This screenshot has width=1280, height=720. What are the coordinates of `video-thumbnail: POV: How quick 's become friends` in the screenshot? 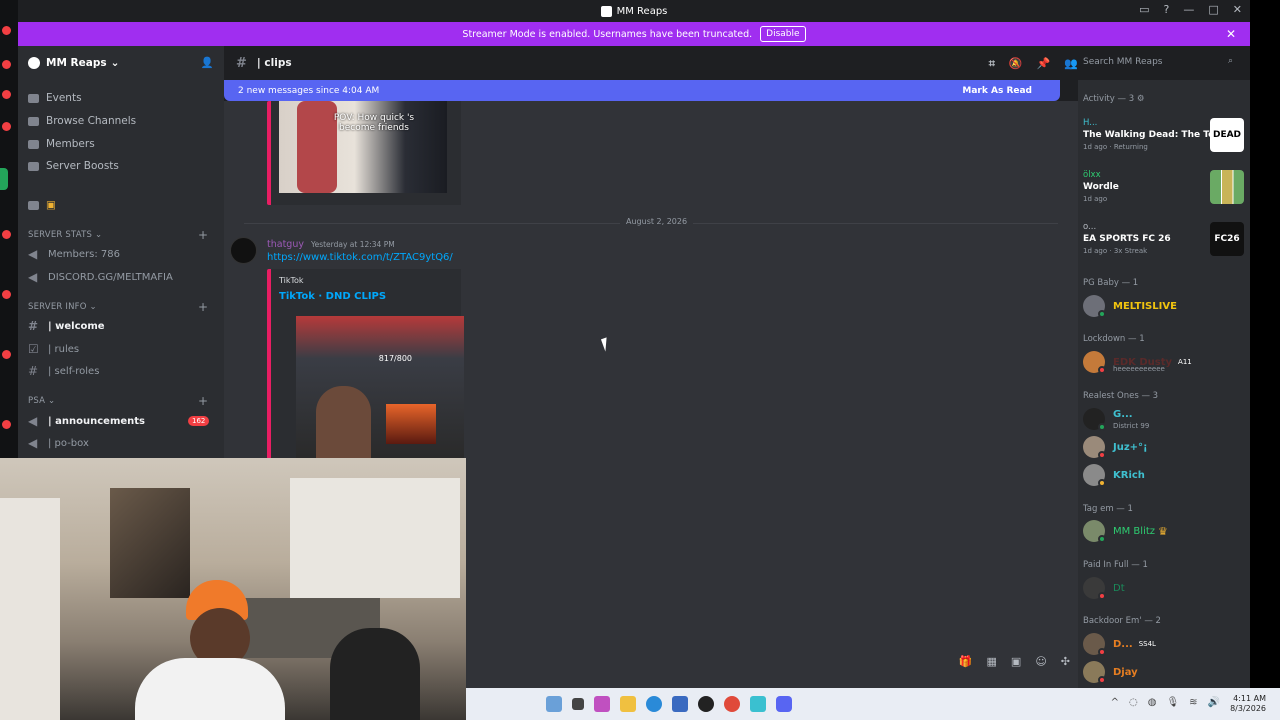 It's located at (363, 147).